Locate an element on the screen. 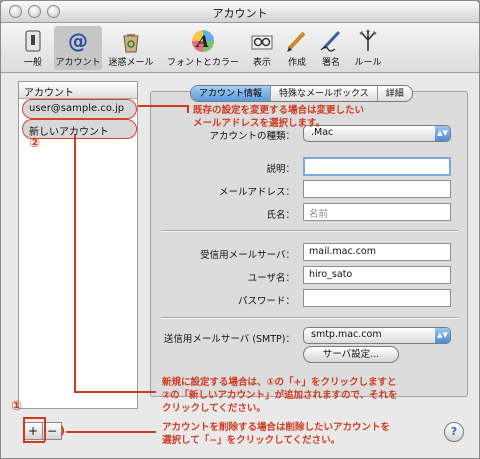  font-color-icon: A is located at coordinates (203, 41).